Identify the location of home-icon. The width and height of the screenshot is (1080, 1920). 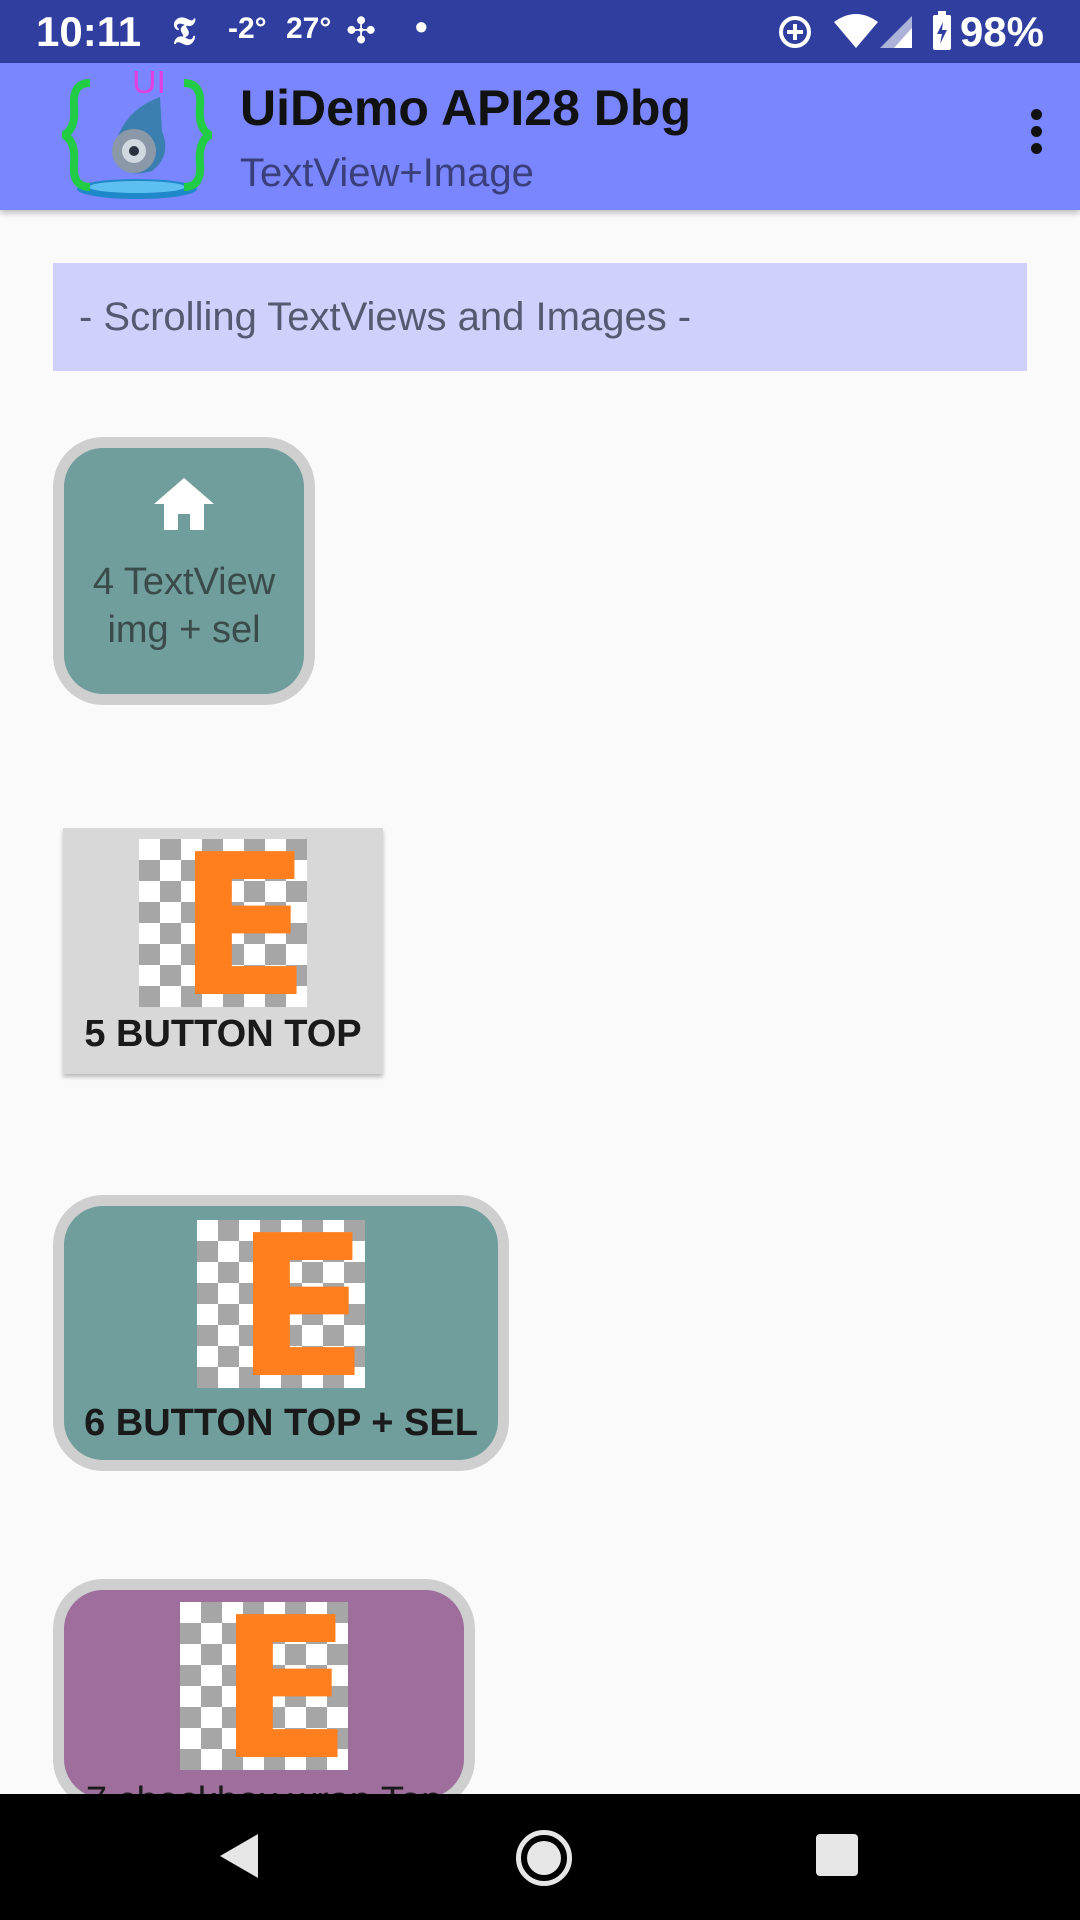
(184, 504).